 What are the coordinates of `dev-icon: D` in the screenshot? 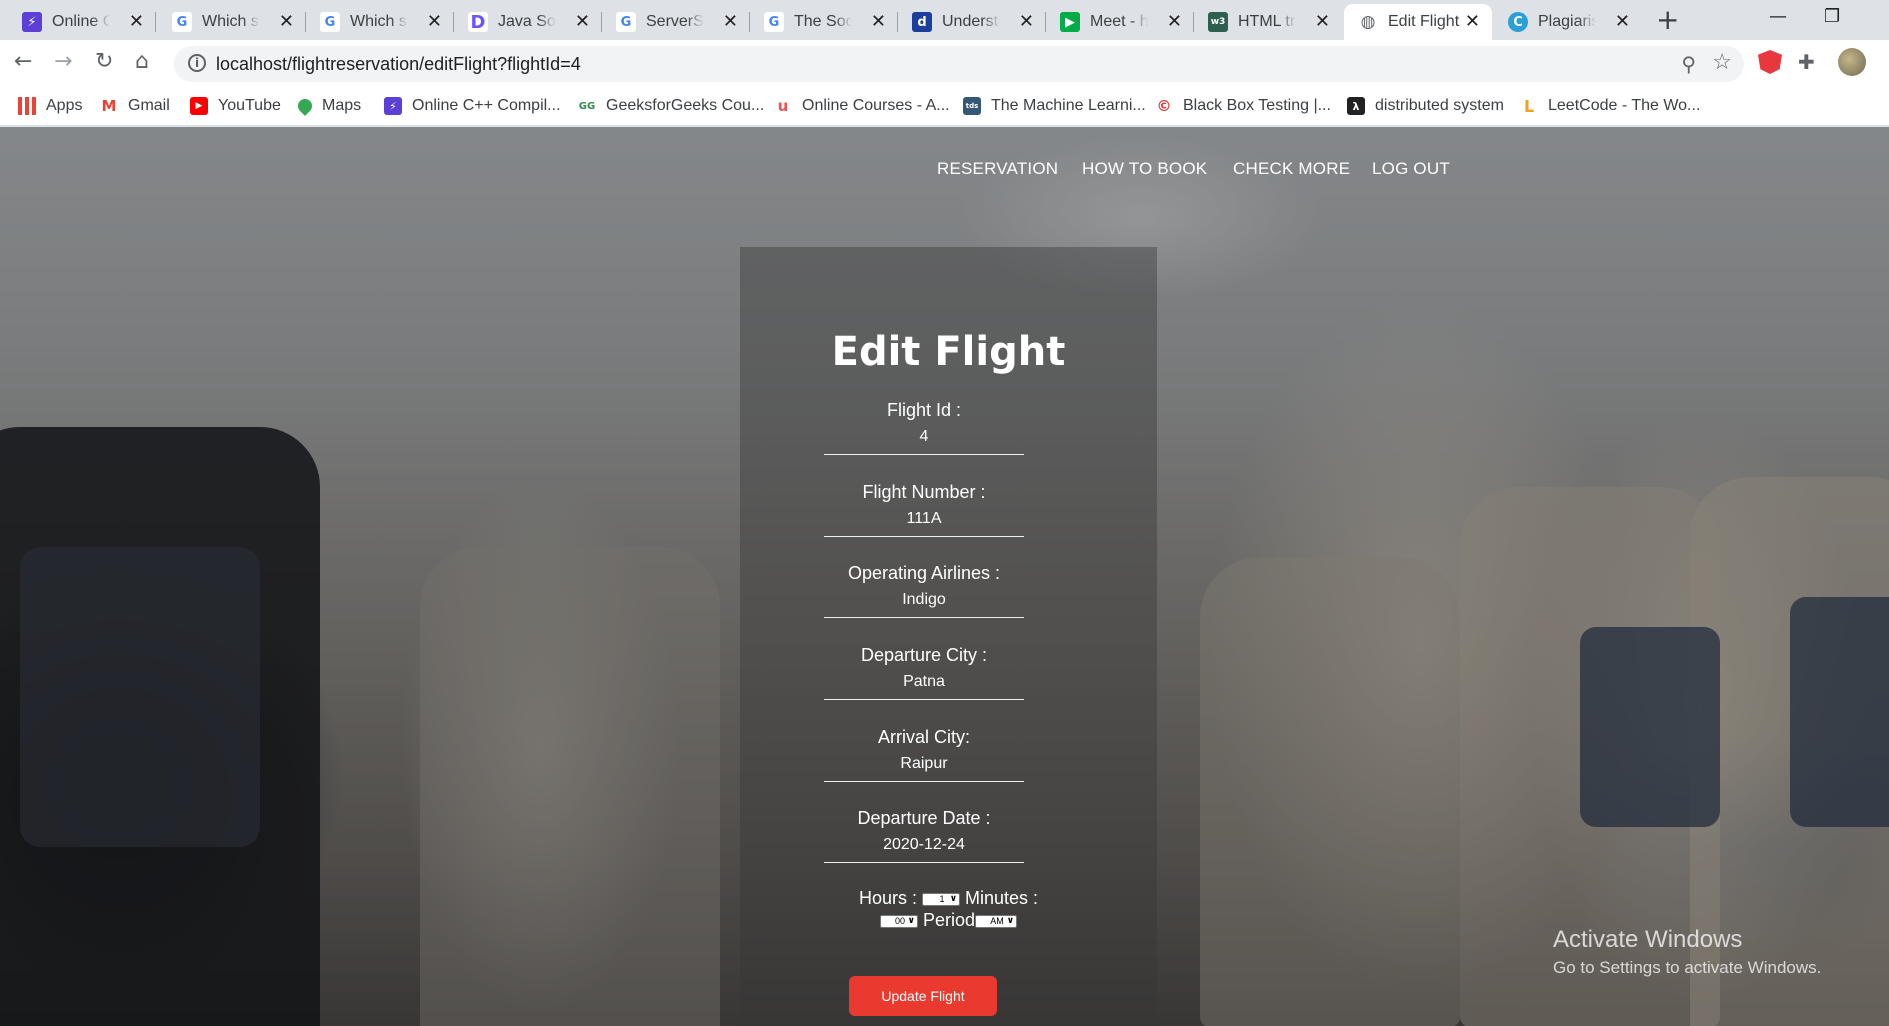 It's located at (478, 22).